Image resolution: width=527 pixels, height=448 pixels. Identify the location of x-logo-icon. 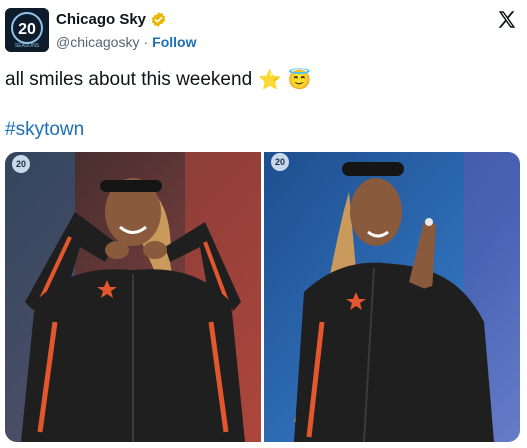
(507, 20).